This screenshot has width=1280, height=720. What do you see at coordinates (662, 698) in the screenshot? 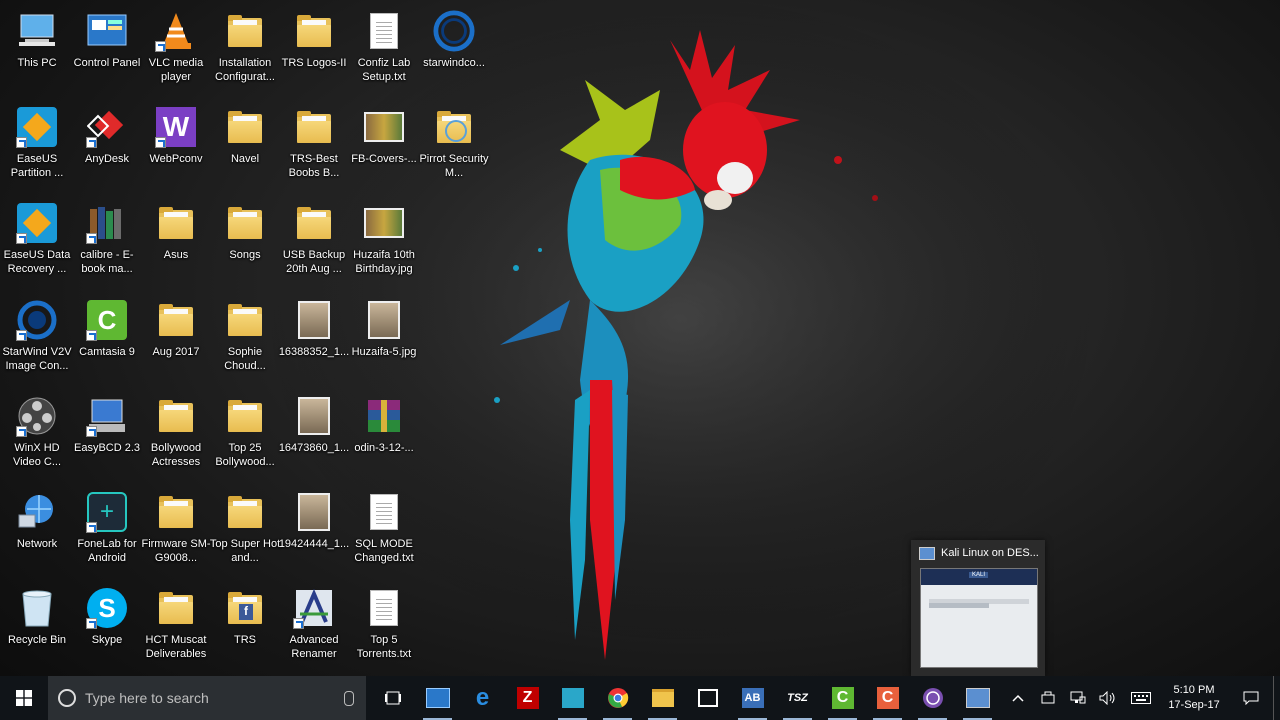
I see `taskbar-button-file-explorer` at bounding box center [662, 698].